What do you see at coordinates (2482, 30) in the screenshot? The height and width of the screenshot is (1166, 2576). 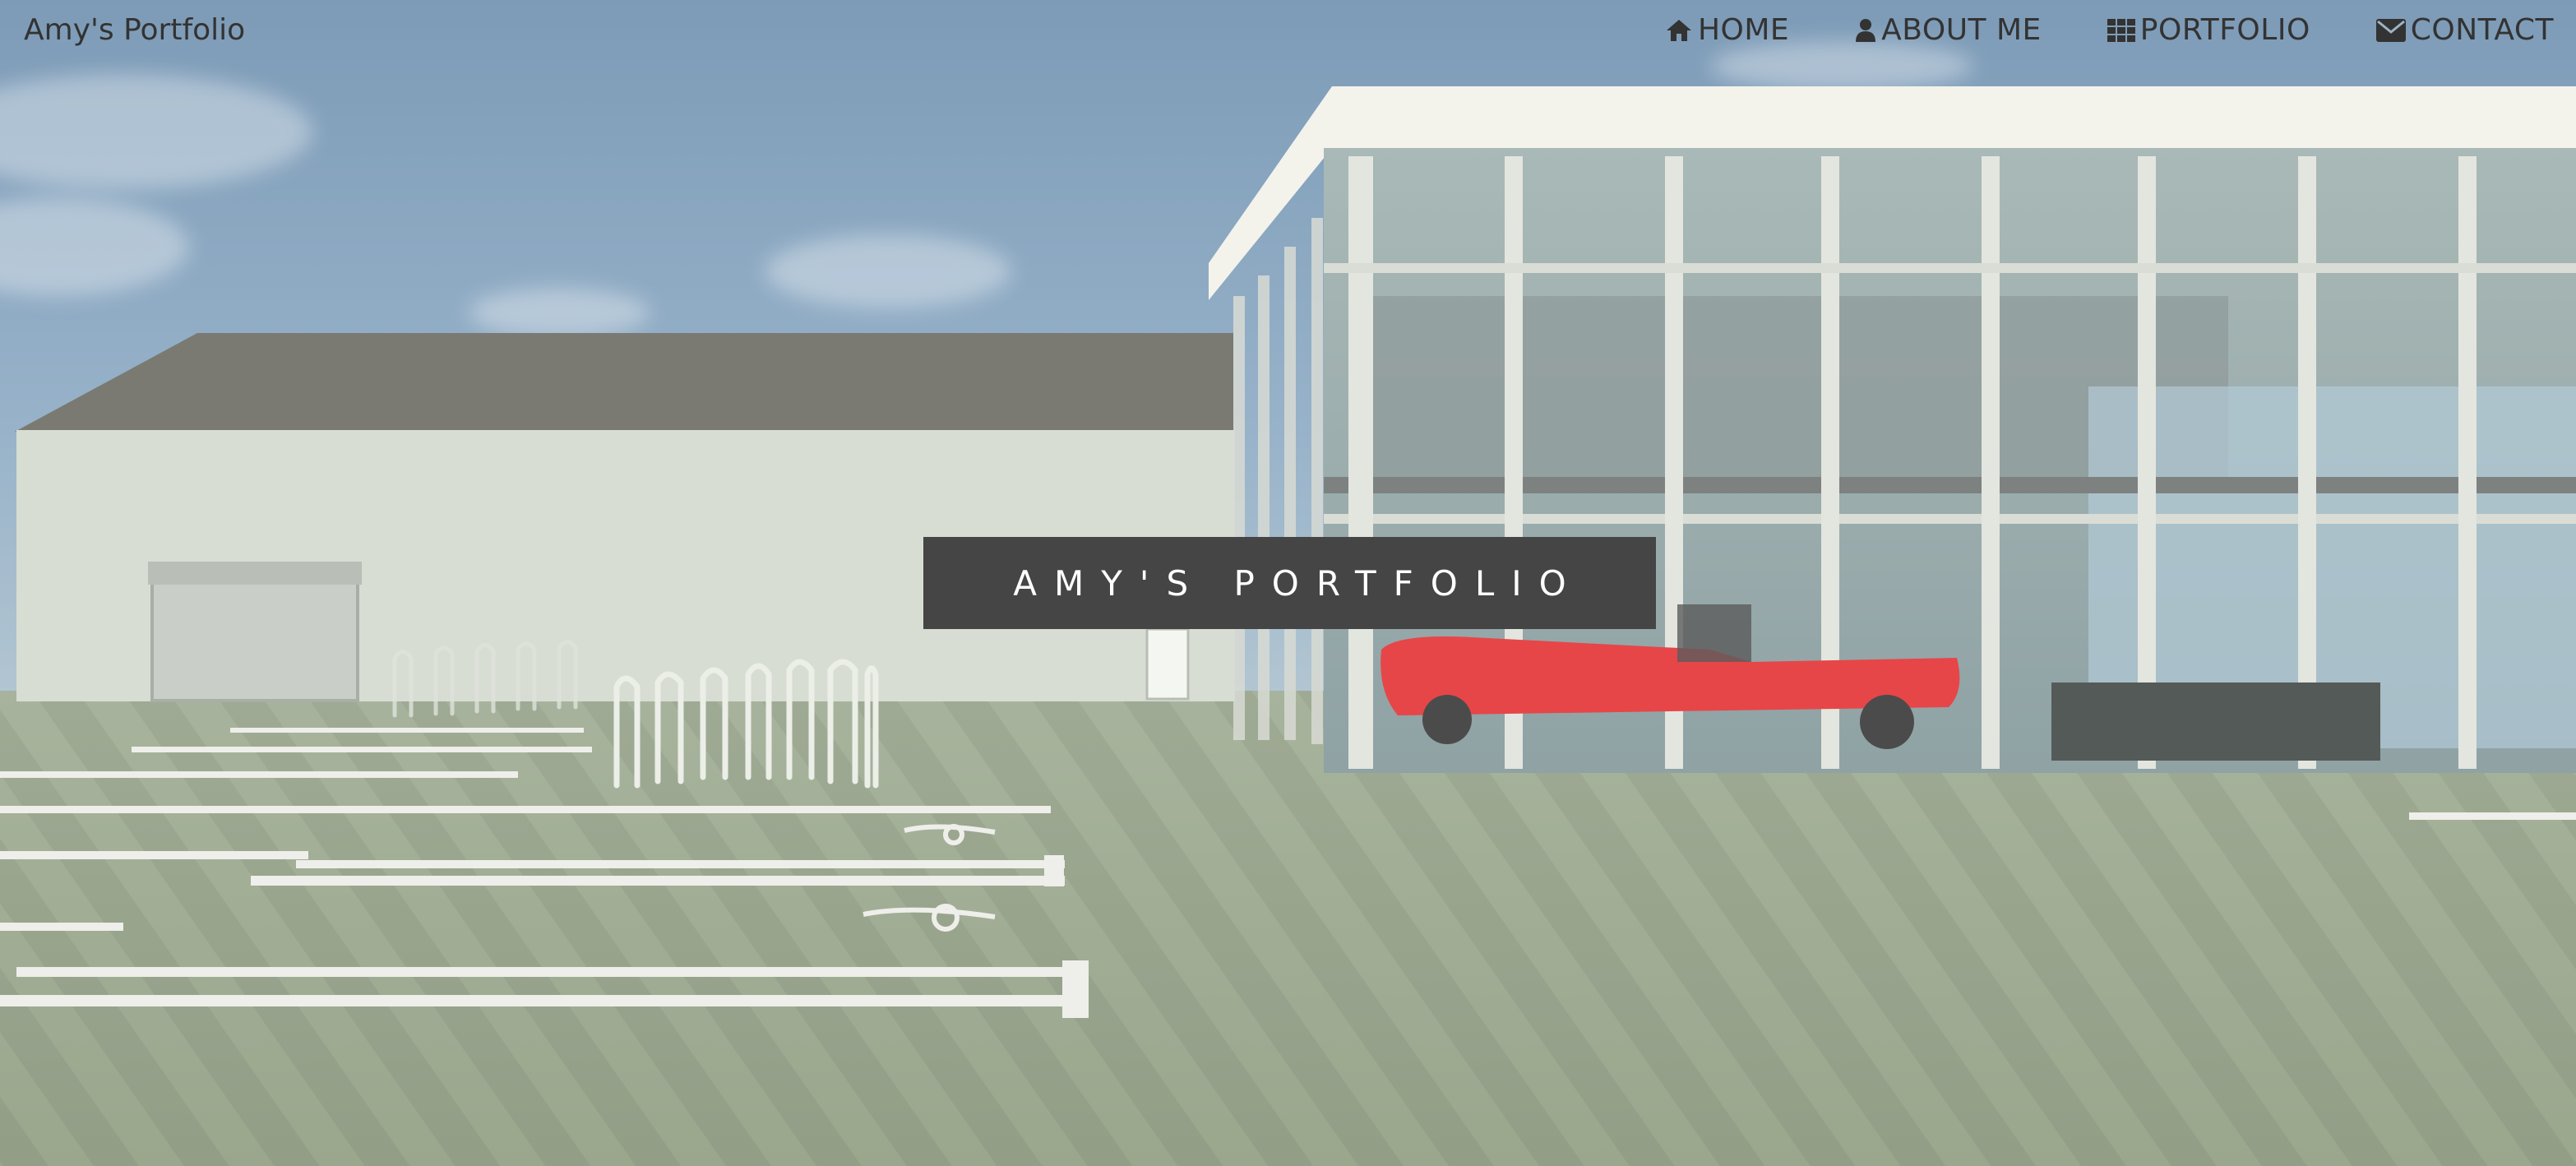 I see `nav-contact-label: CONTACT` at bounding box center [2482, 30].